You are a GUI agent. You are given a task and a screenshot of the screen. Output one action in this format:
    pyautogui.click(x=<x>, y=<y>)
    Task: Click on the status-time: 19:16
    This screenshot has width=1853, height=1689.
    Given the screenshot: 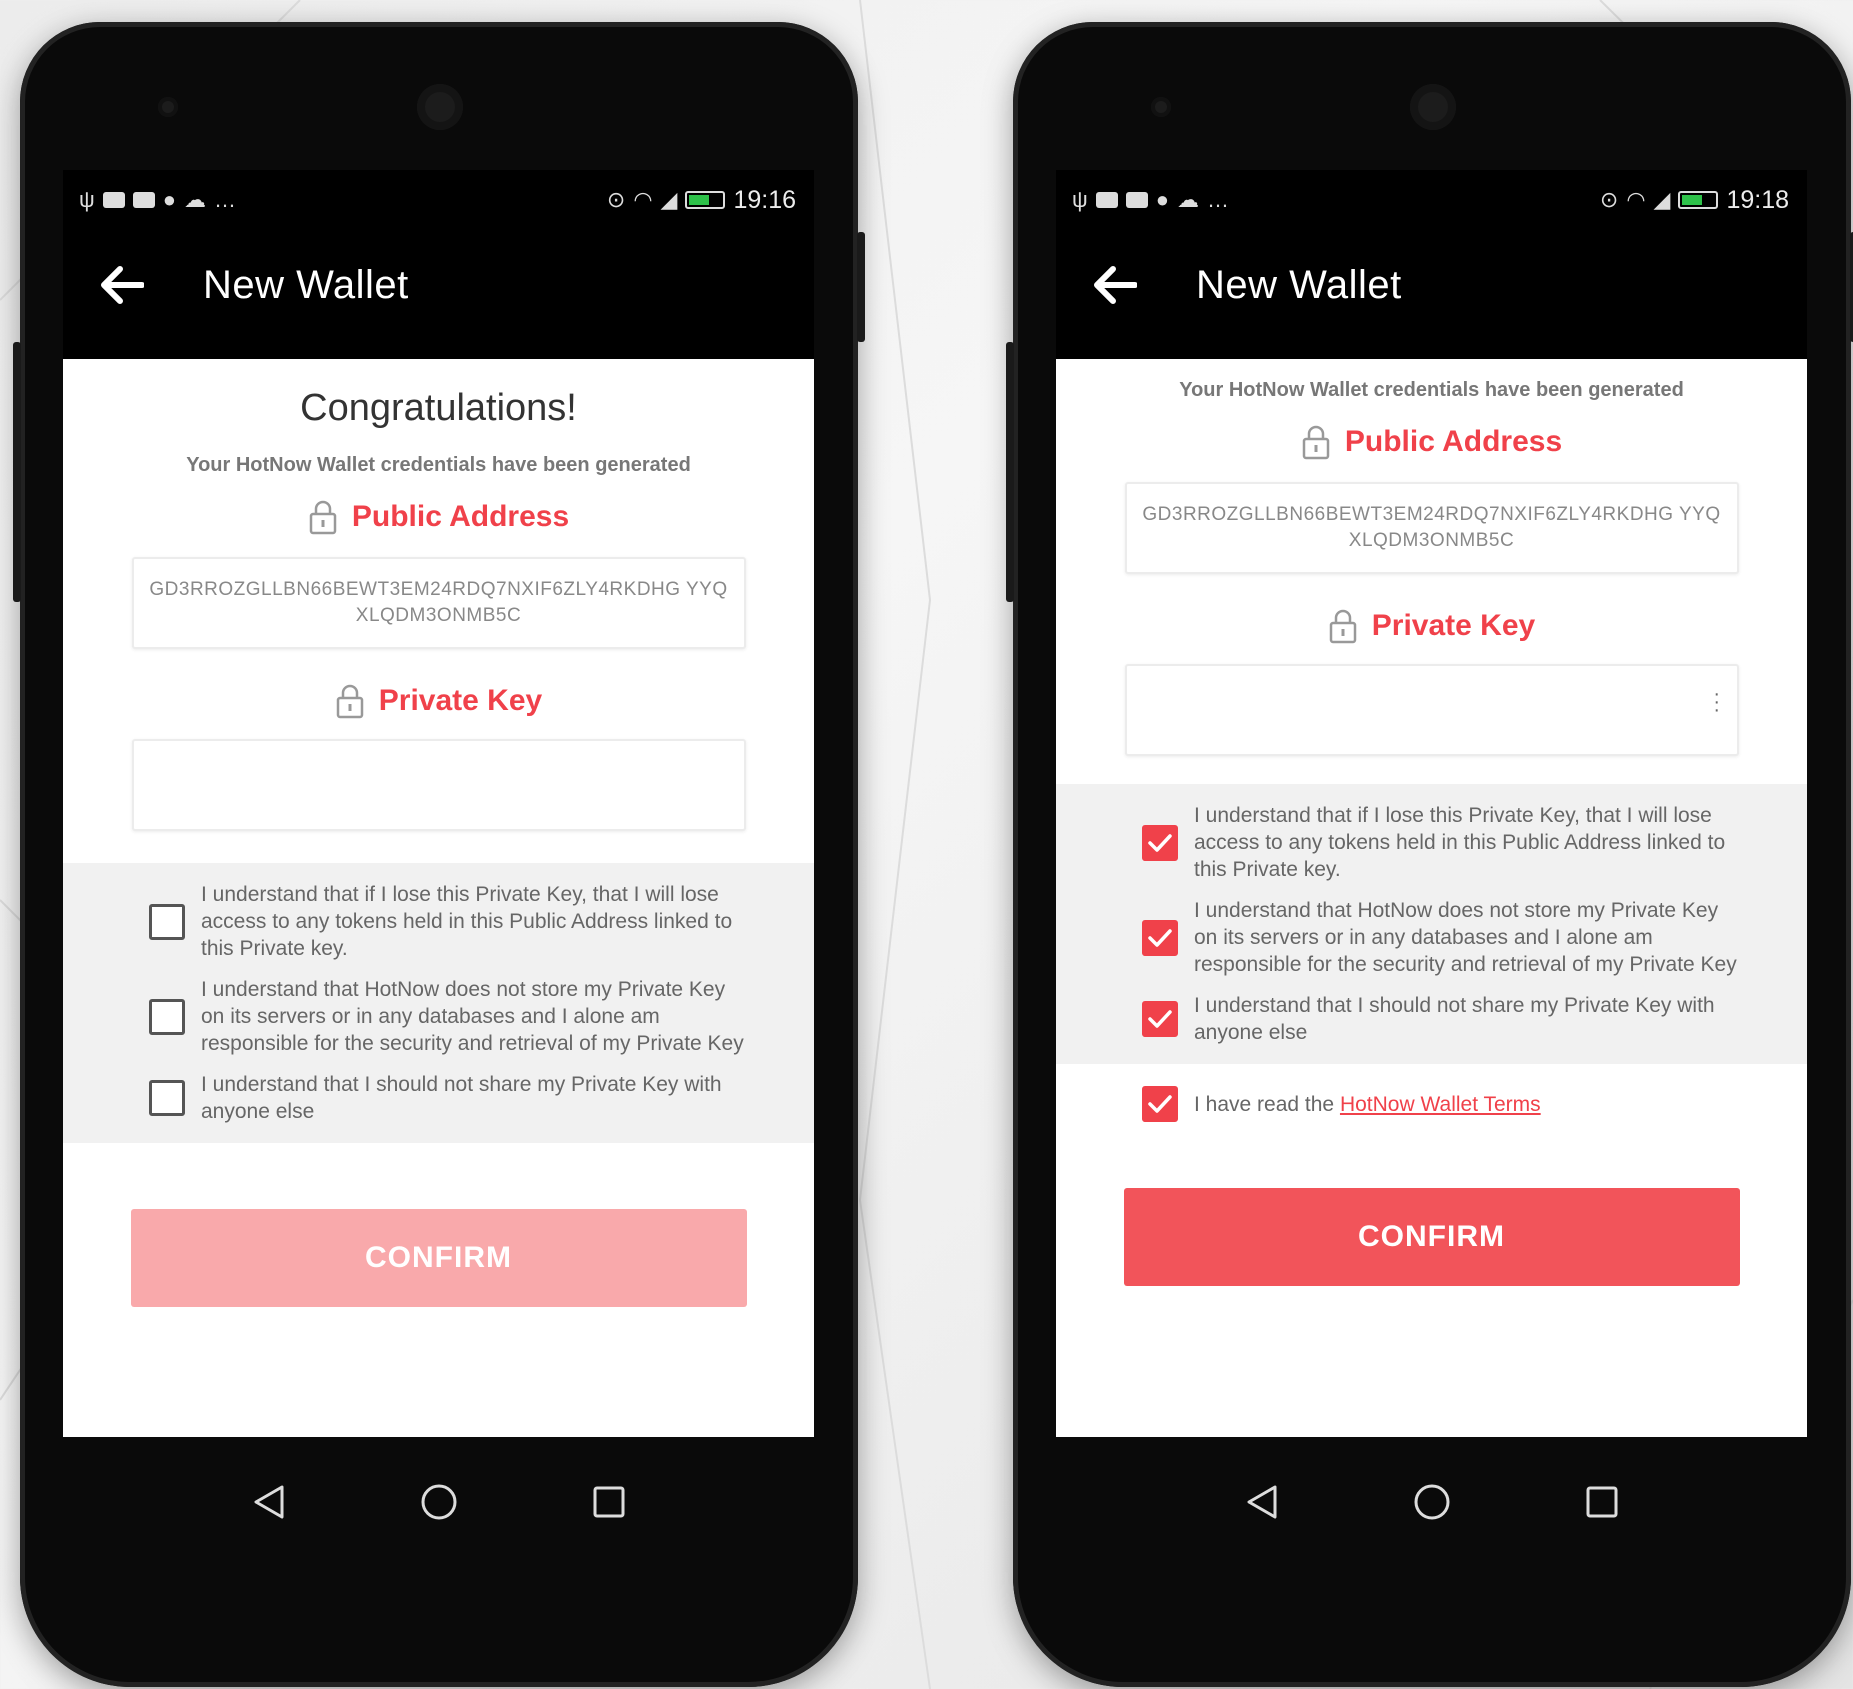 What is the action you would take?
    pyautogui.click(x=764, y=199)
    